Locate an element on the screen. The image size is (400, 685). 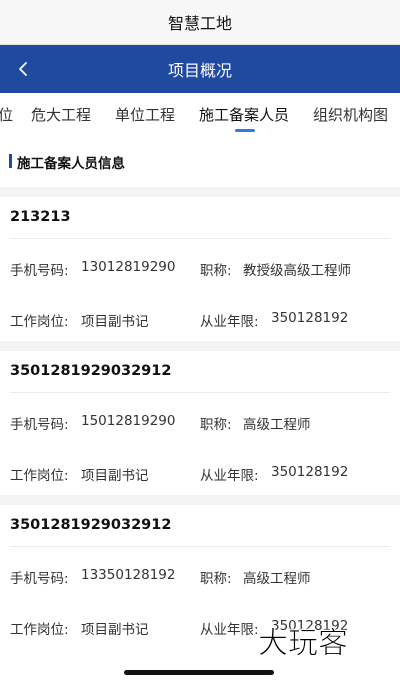
page-title: 项目概况 is located at coordinates (199, 70).